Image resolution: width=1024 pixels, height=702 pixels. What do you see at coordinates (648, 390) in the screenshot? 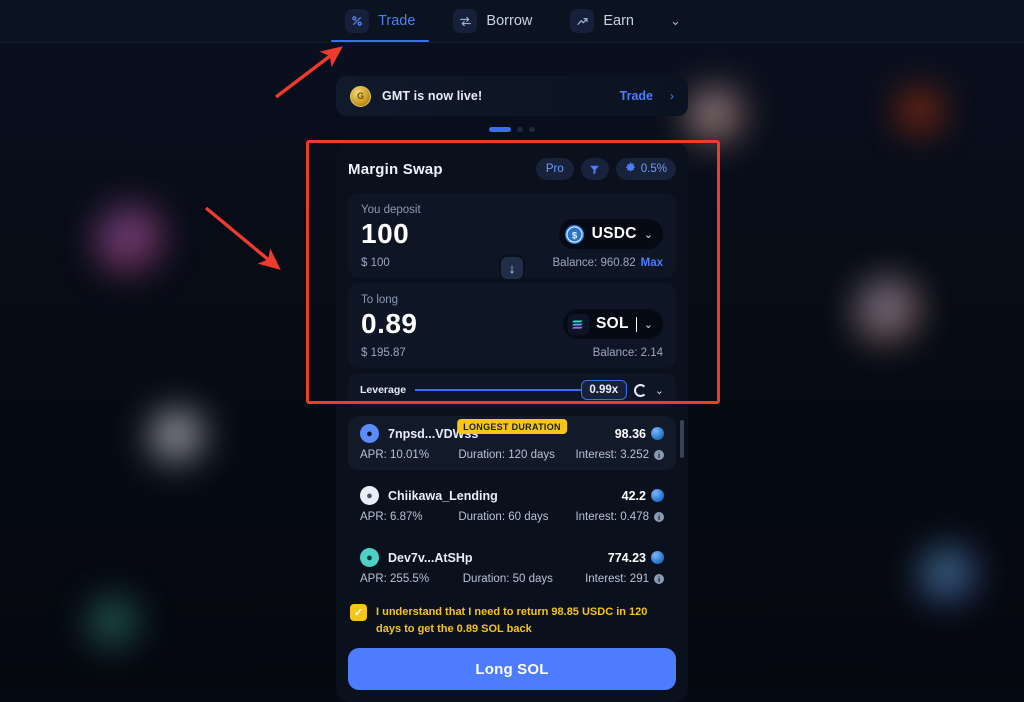
I see `leverage-extras: ⌄` at bounding box center [648, 390].